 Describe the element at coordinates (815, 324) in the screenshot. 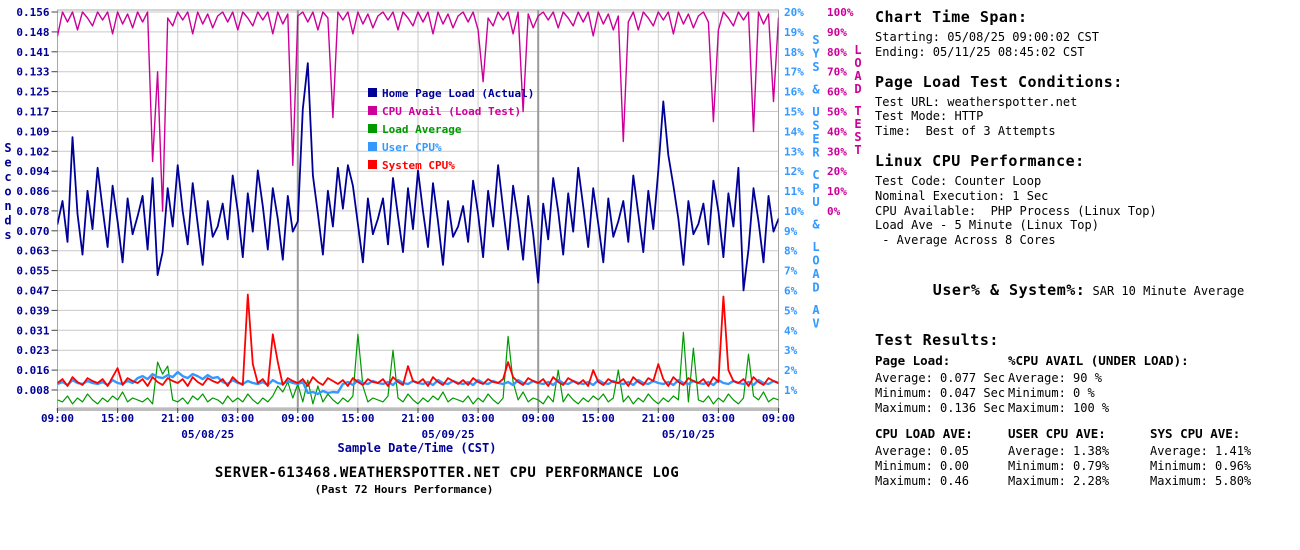

I see `axis-tick-label: V` at that location.